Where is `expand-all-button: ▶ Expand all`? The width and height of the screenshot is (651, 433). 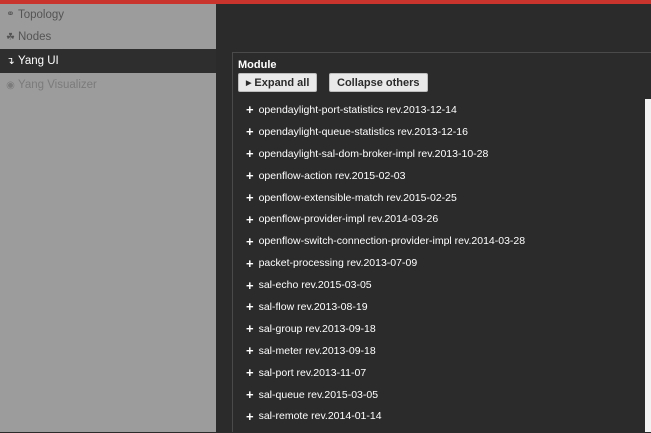 expand-all-button: ▶ Expand all is located at coordinates (278, 82).